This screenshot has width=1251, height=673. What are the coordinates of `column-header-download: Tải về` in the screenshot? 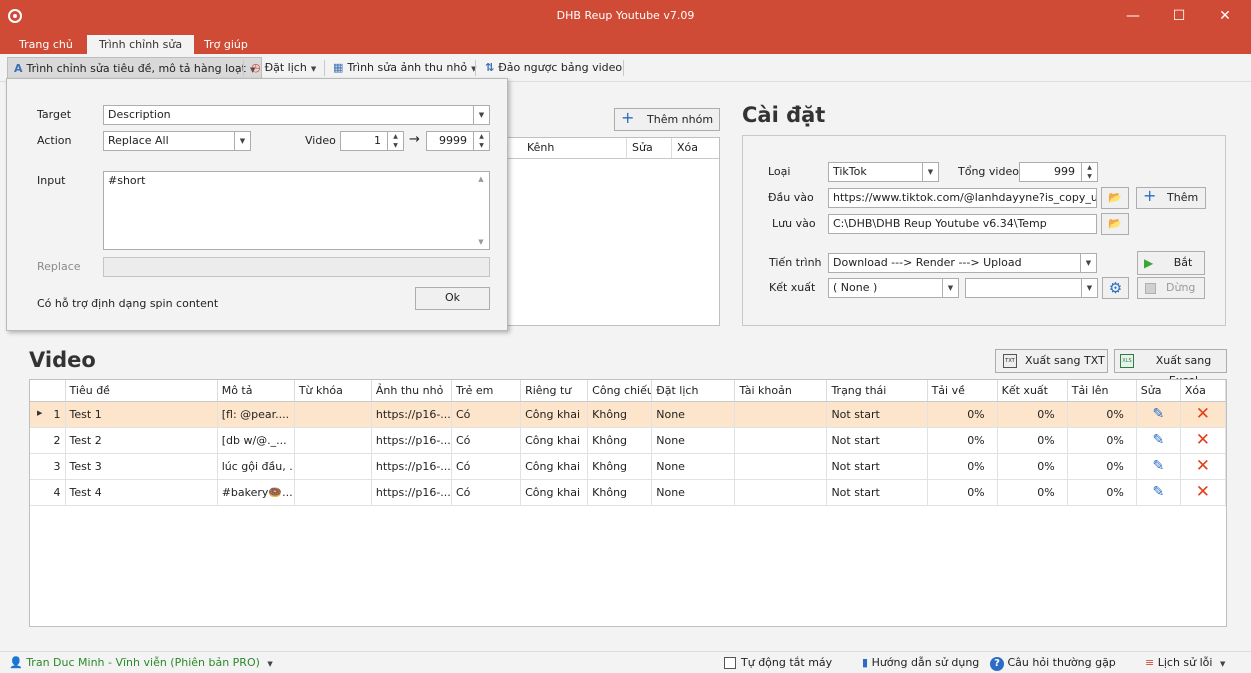 It's located at (962, 391).